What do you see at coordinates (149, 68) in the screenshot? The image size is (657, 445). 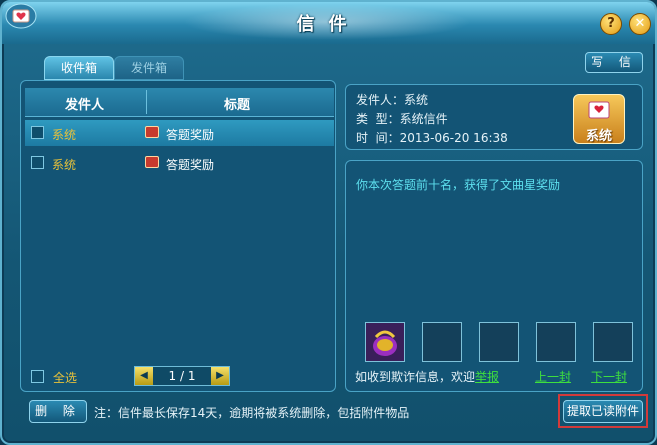 I see `tab-outbox: 发件箱` at bounding box center [149, 68].